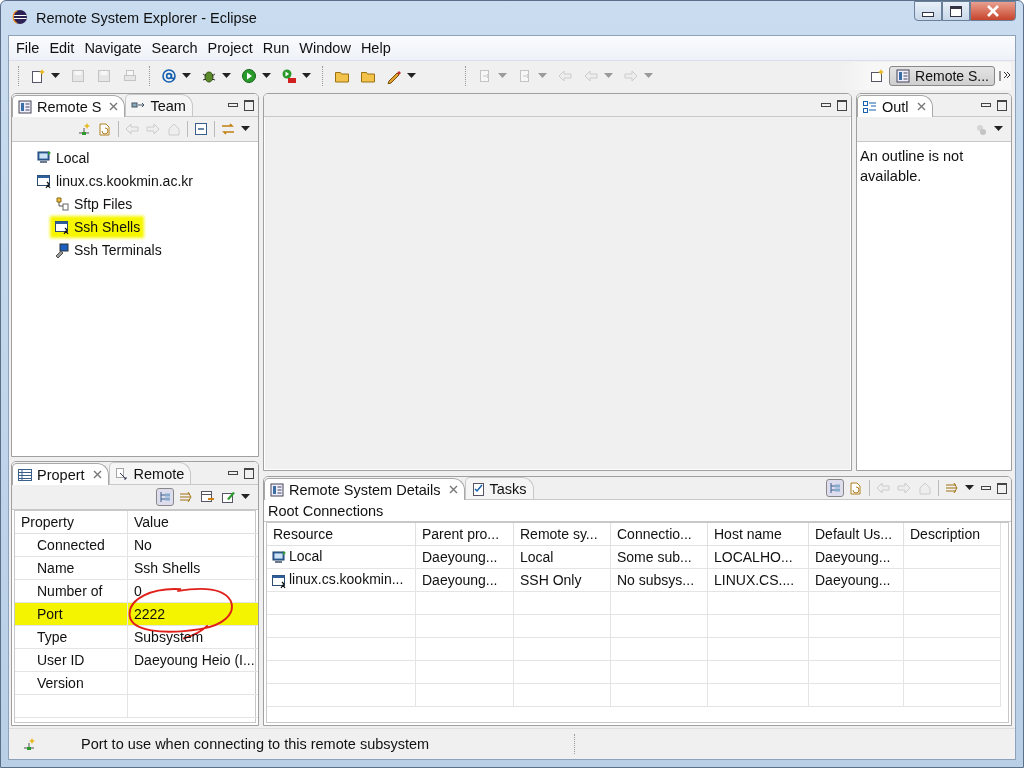 The image size is (1024, 768). Describe the element at coordinates (289, 76) in the screenshot. I see `play-toolbox-icon` at that location.